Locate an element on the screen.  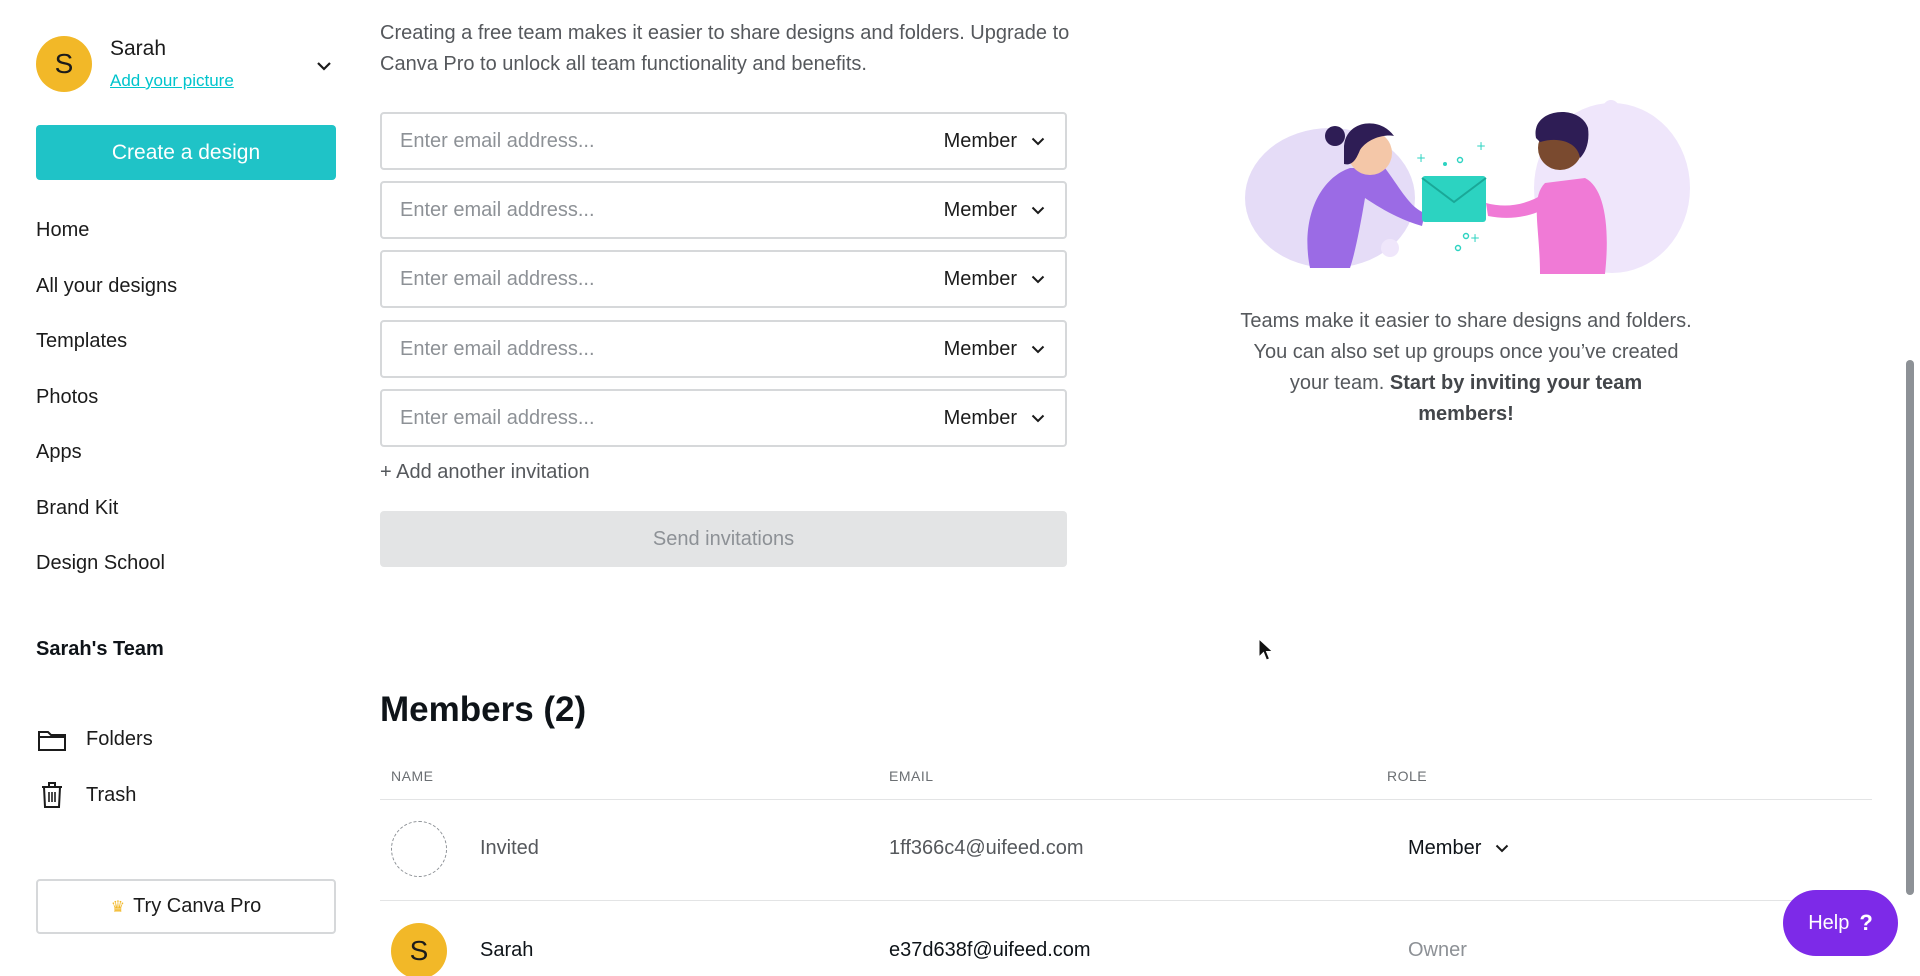
folders-label: Folders is located at coordinates (119, 739).